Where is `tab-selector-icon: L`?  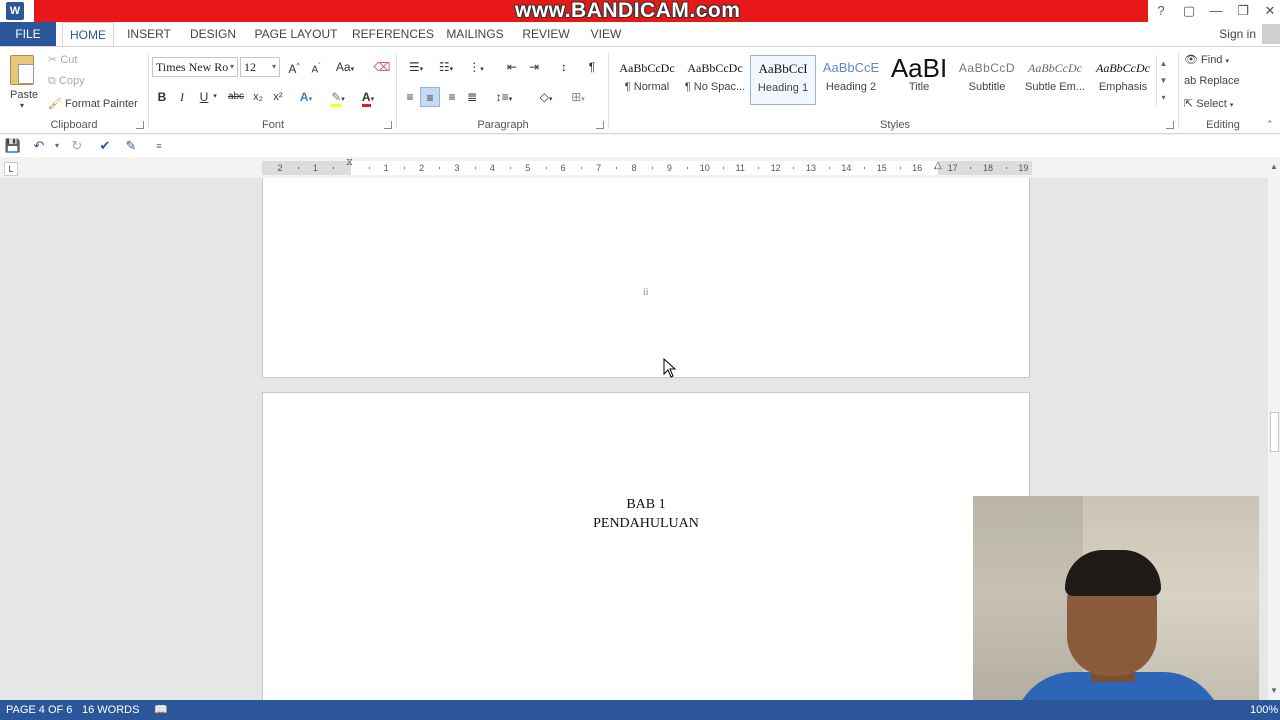
tab-selector-icon: L is located at coordinates (11, 169).